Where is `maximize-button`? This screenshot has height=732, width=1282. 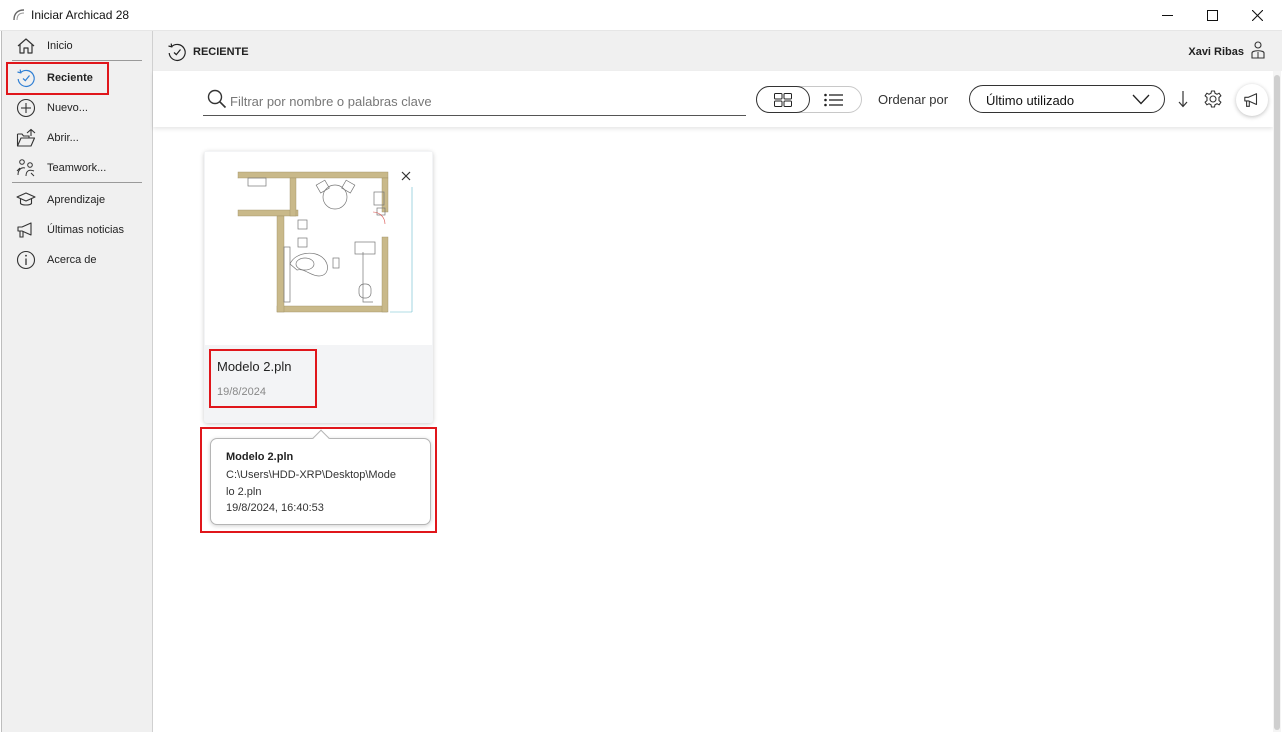 maximize-button is located at coordinates (1212, 15).